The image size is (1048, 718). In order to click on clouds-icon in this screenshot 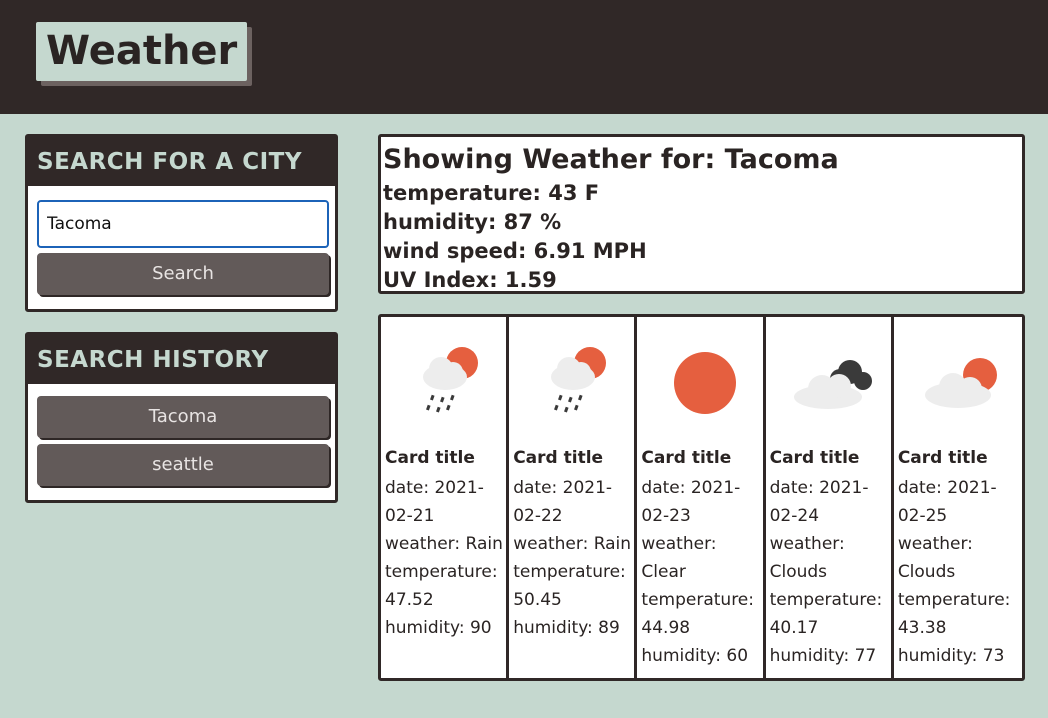, I will do `click(832, 384)`.